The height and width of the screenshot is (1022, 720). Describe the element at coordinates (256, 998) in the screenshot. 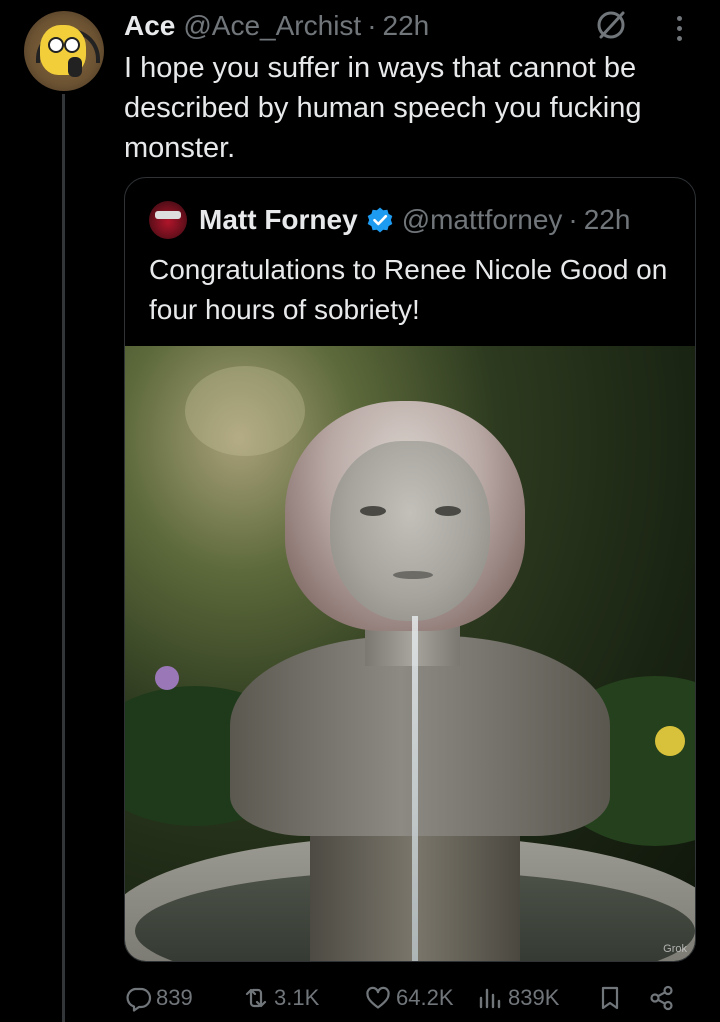

I see `repost-icon` at that location.